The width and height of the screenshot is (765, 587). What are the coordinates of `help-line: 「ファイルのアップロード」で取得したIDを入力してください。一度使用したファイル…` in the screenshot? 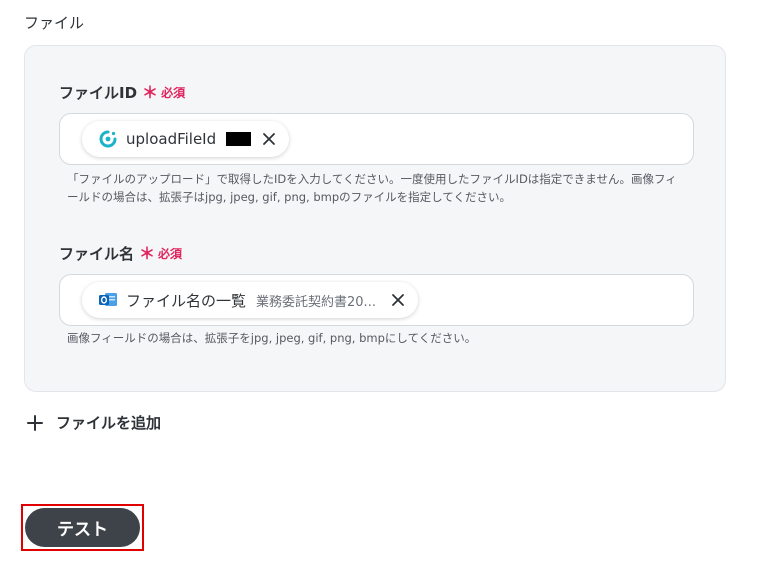 It's located at (372, 179).